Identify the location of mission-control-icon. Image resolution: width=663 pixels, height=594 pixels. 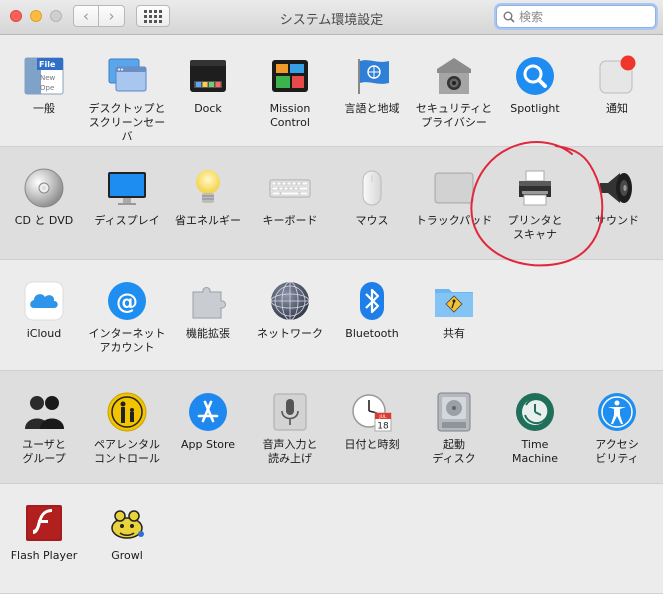
(290, 76).